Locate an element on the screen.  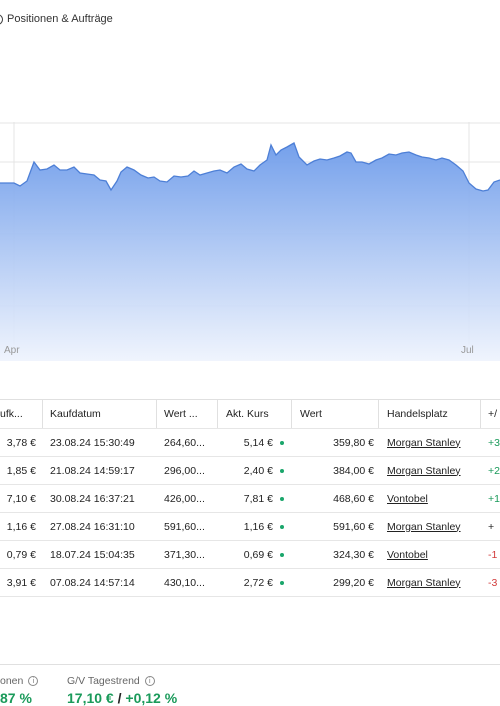
positions-summary-text: onen is located at coordinates (12, 681).